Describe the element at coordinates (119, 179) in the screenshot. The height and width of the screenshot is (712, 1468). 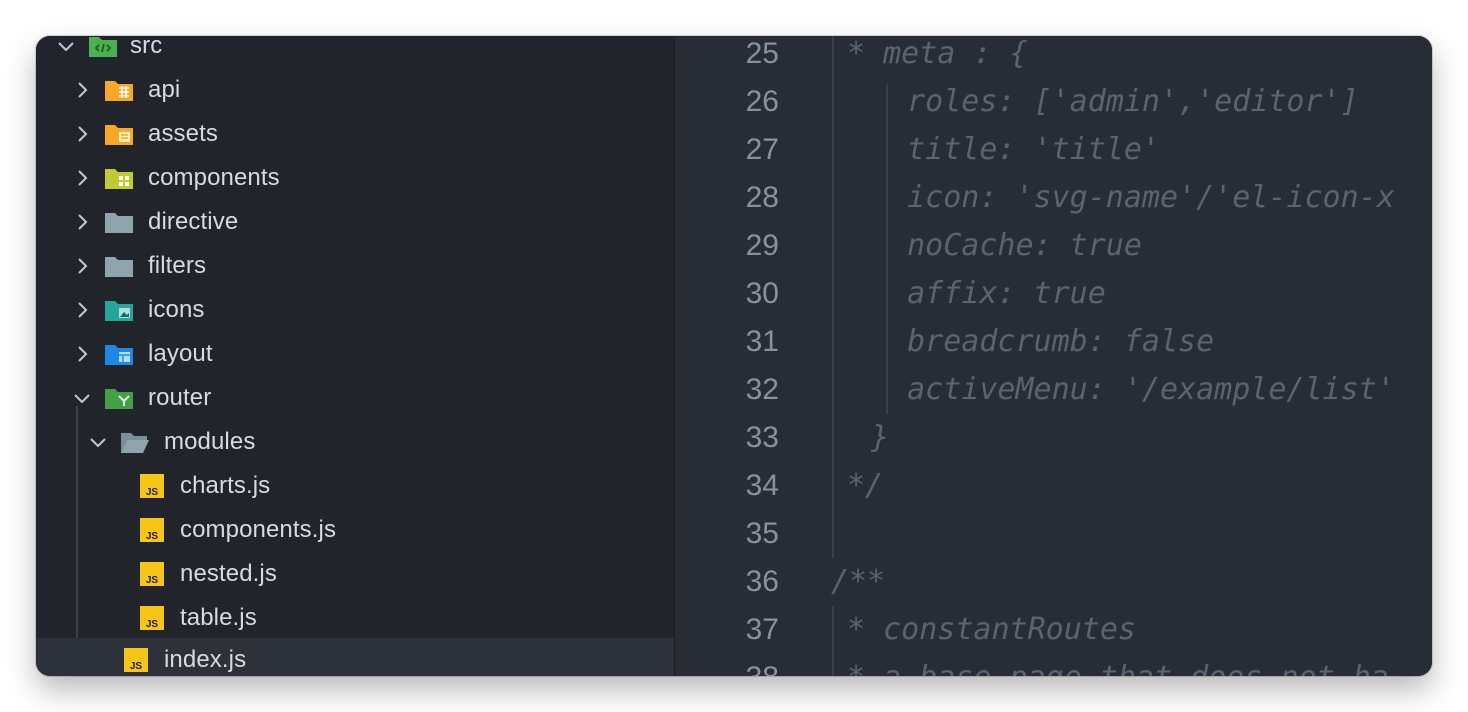
I see `folder-components-icon` at that location.